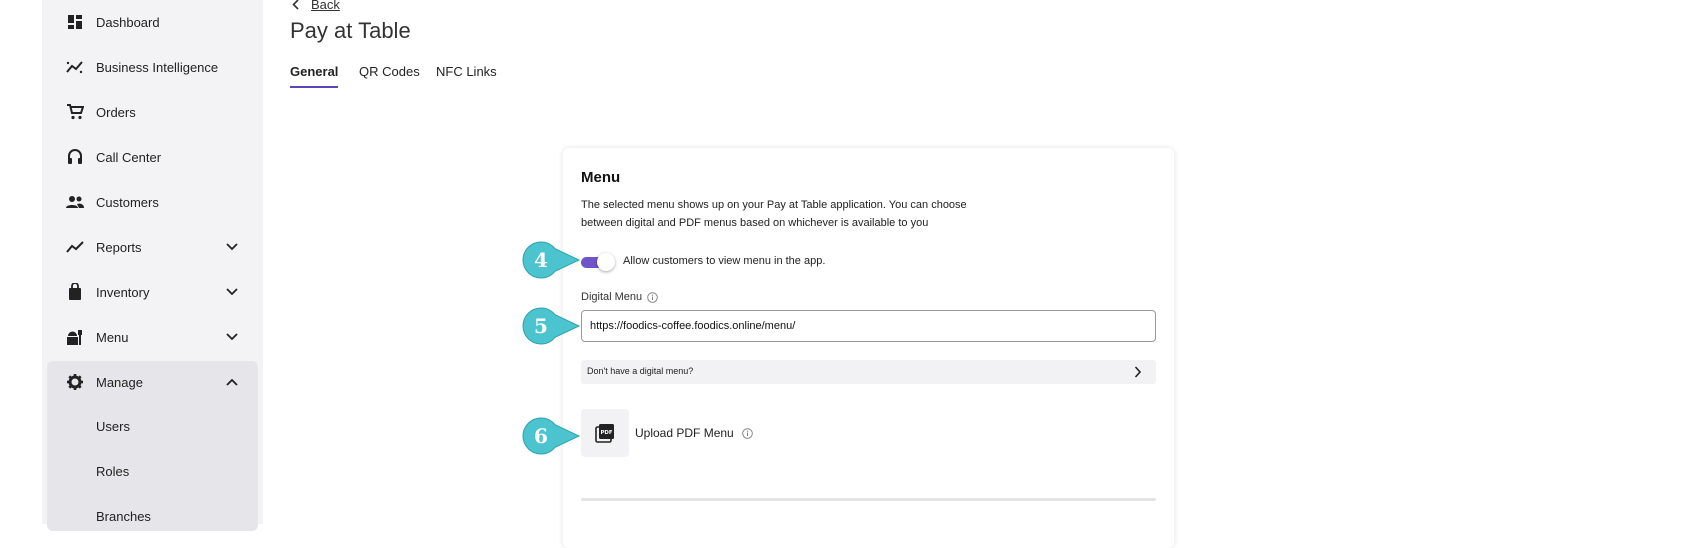  I want to click on sidebar-item-business-intelligence: Business Intelligence, so click(152, 67).